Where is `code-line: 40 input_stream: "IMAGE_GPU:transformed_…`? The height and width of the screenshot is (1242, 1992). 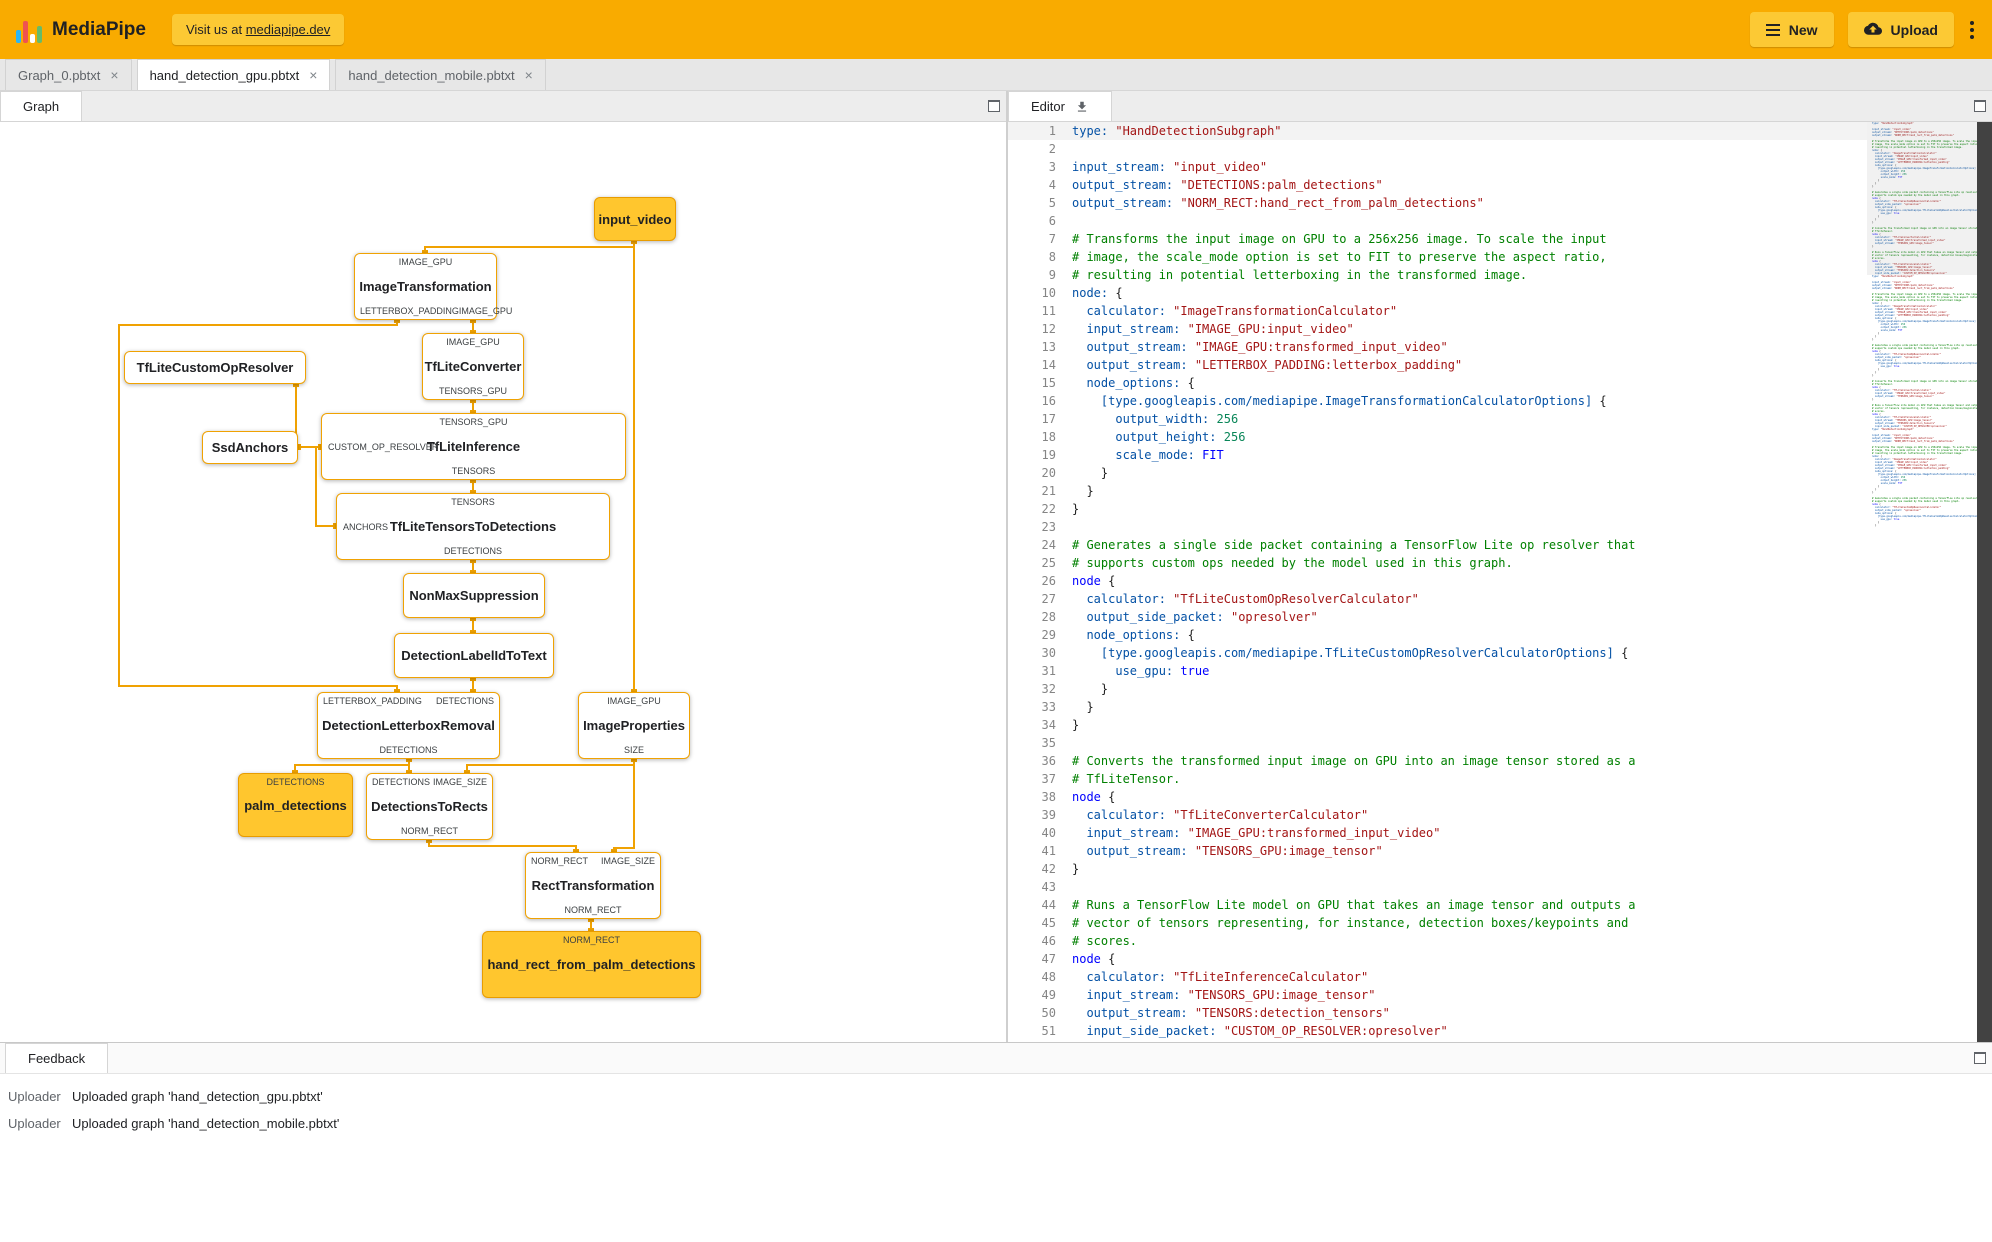
code-line: 40 input_stream: "IMAGE_GPU:transformed_… is located at coordinates (1500, 833).